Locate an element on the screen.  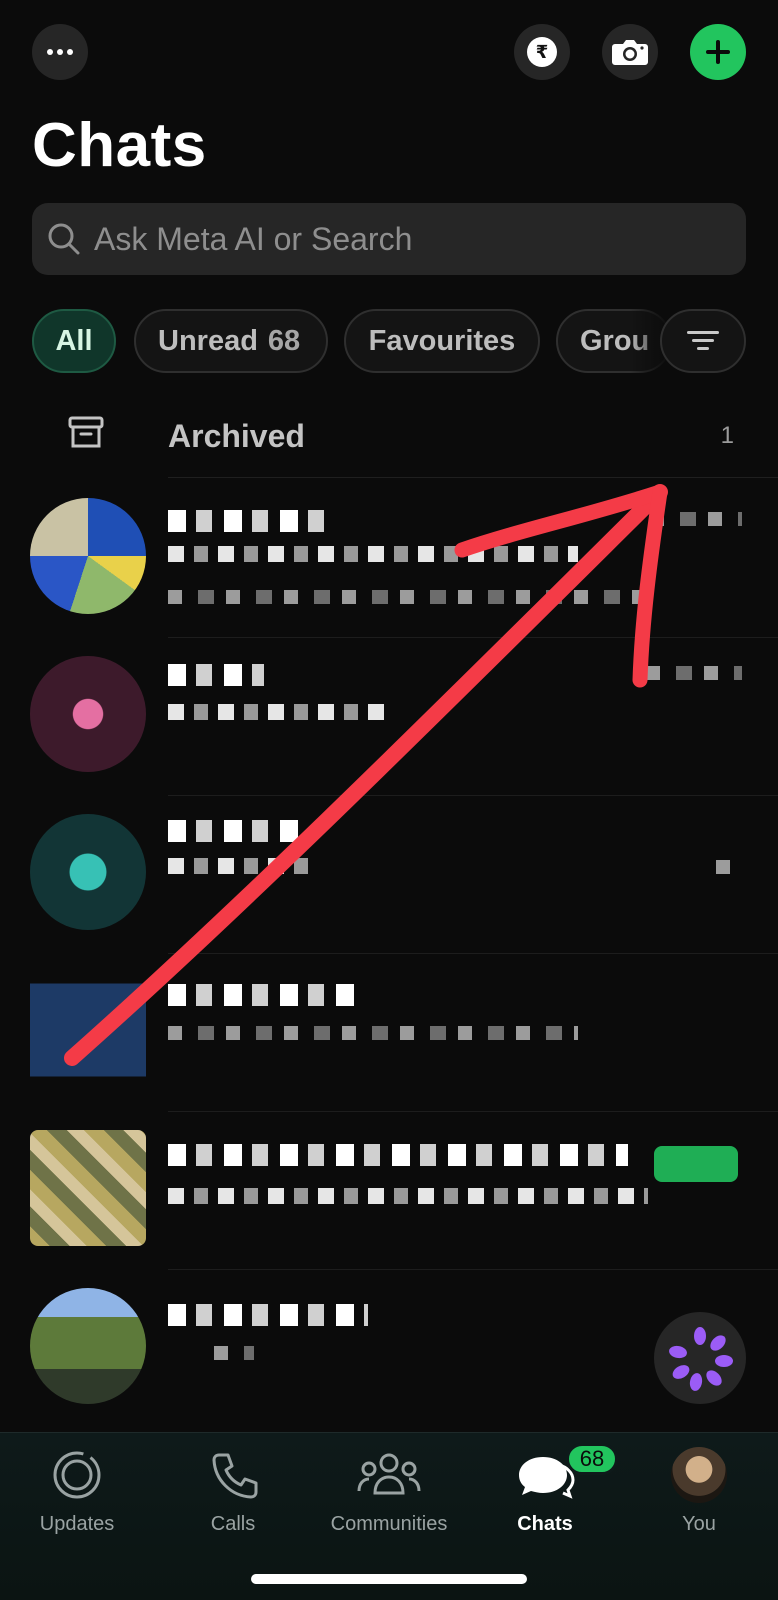
tab-communities-label: Communities is located at coordinates (389, 1524).